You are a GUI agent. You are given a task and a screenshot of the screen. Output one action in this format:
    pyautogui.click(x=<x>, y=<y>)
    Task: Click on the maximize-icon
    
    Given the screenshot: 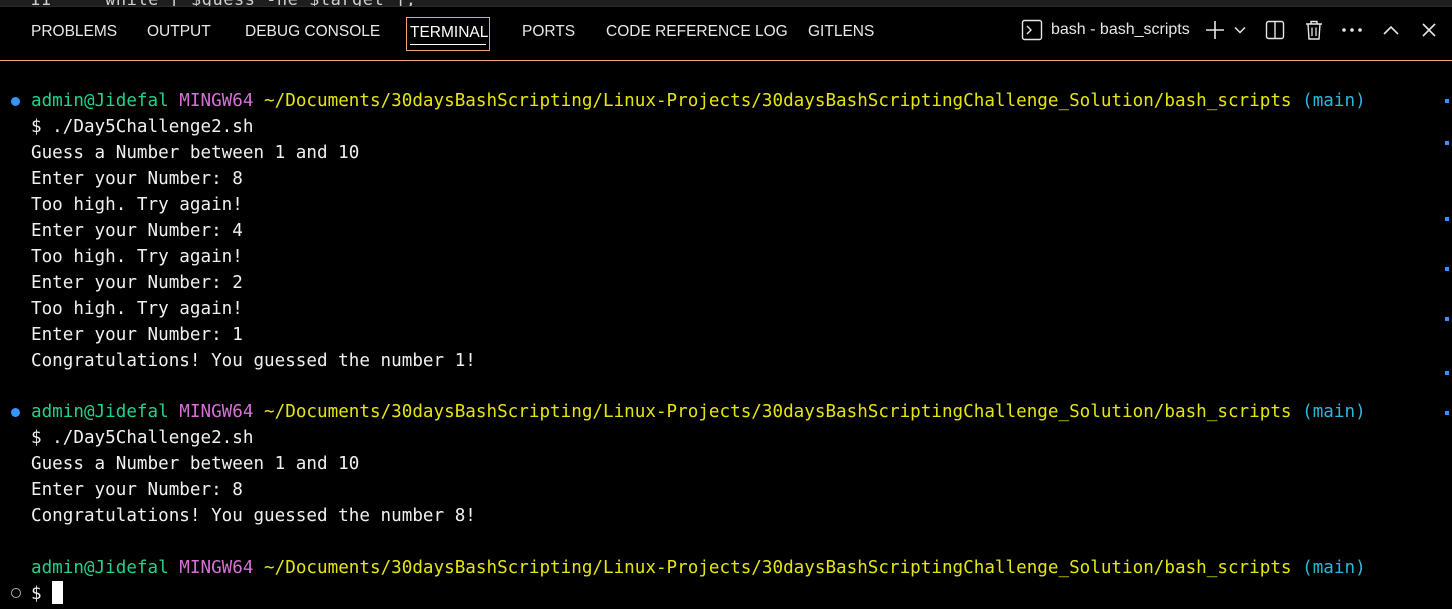 What is the action you would take?
    pyautogui.click(x=1391, y=30)
    